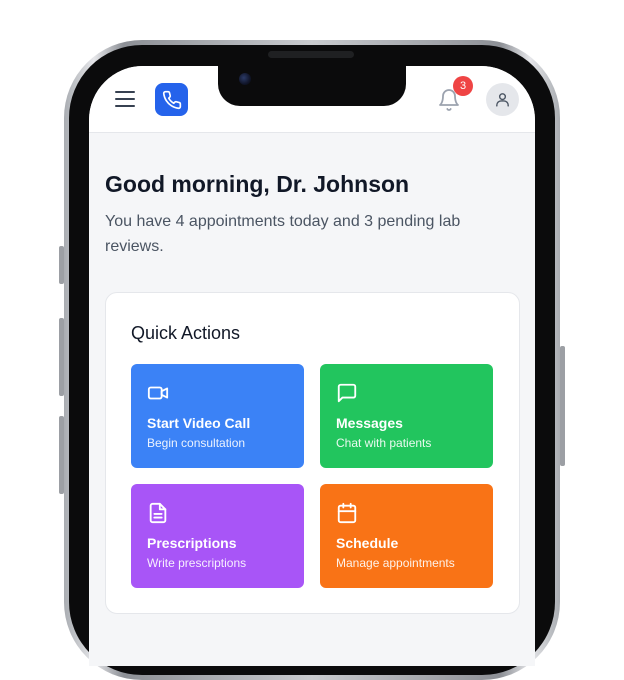  Describe the element at coordinates (192, 543) in the screenshot. I see `tile-label: Prescriptions` at that location.